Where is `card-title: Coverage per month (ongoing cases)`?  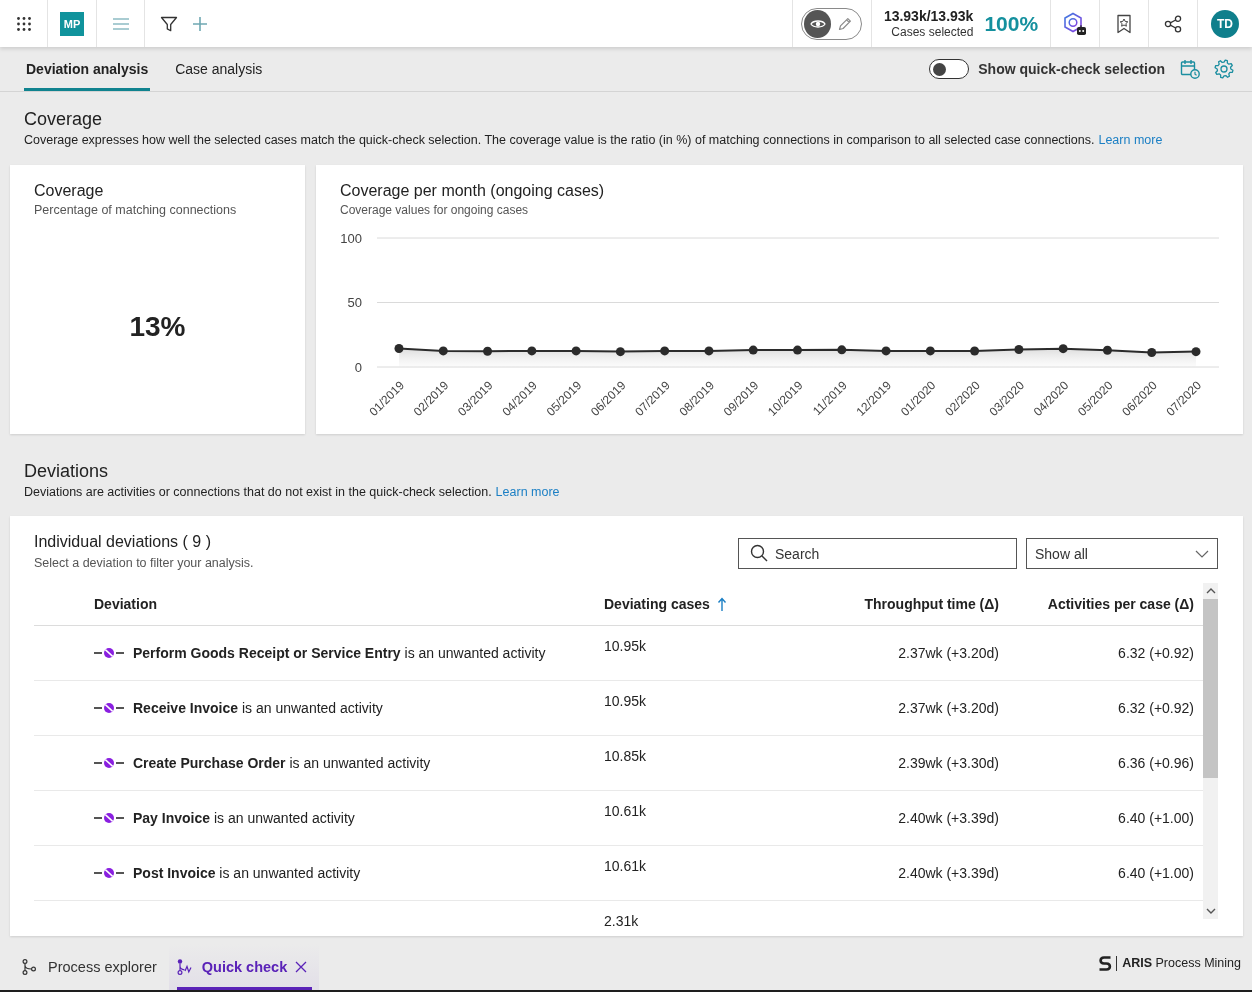
card-title: Coverage per month (ongoing cases) is located at coordinates (473, 191).